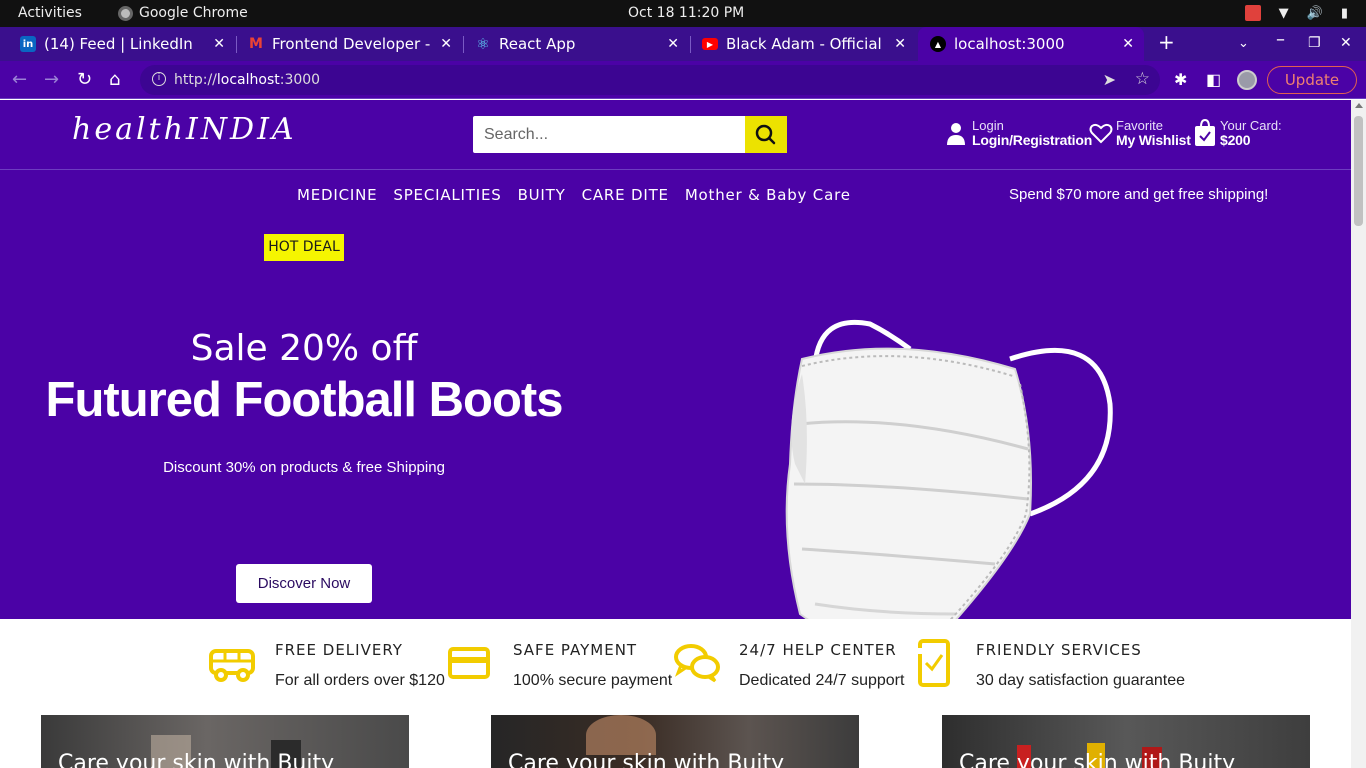  What do you see at coordinates (159, 79) in the screenshot?
I see `info-icon: i` at bounding box center [159, 79].